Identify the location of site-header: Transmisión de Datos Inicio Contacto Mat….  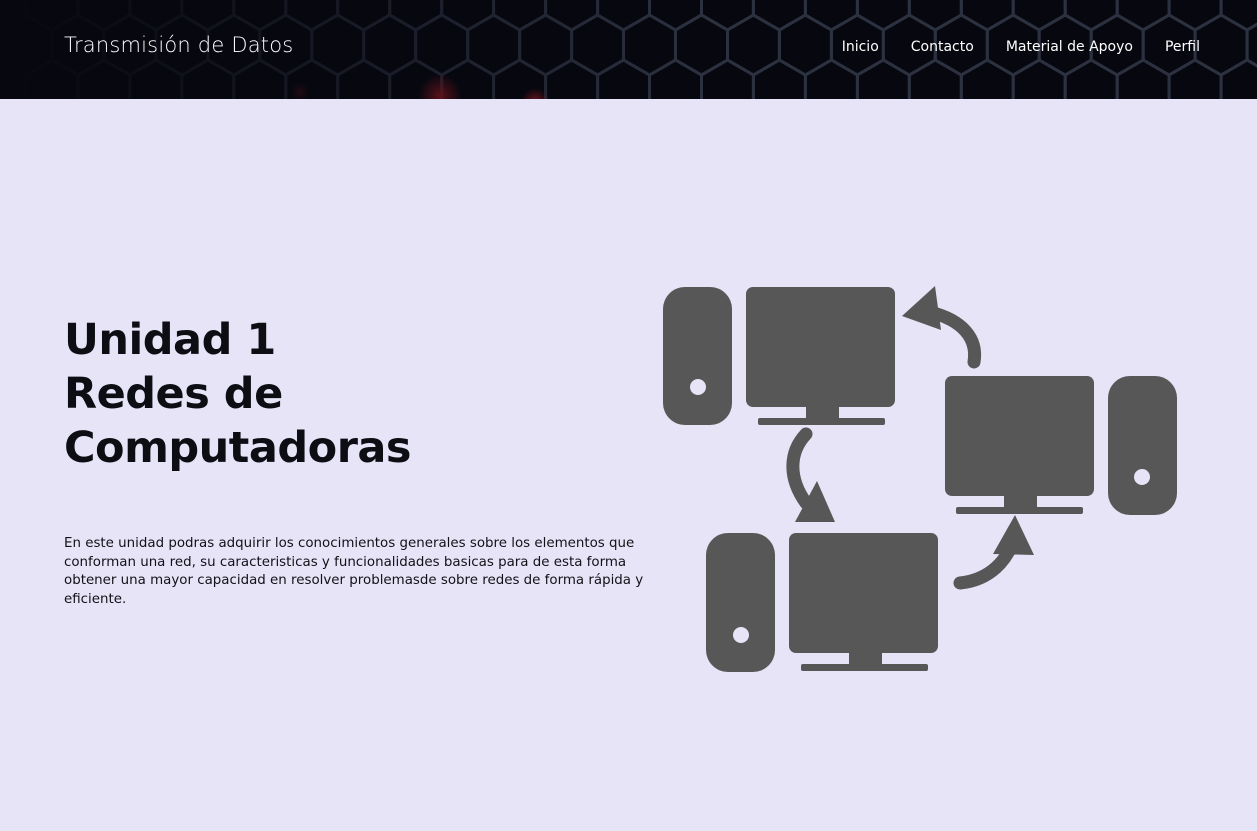
(628, 49).